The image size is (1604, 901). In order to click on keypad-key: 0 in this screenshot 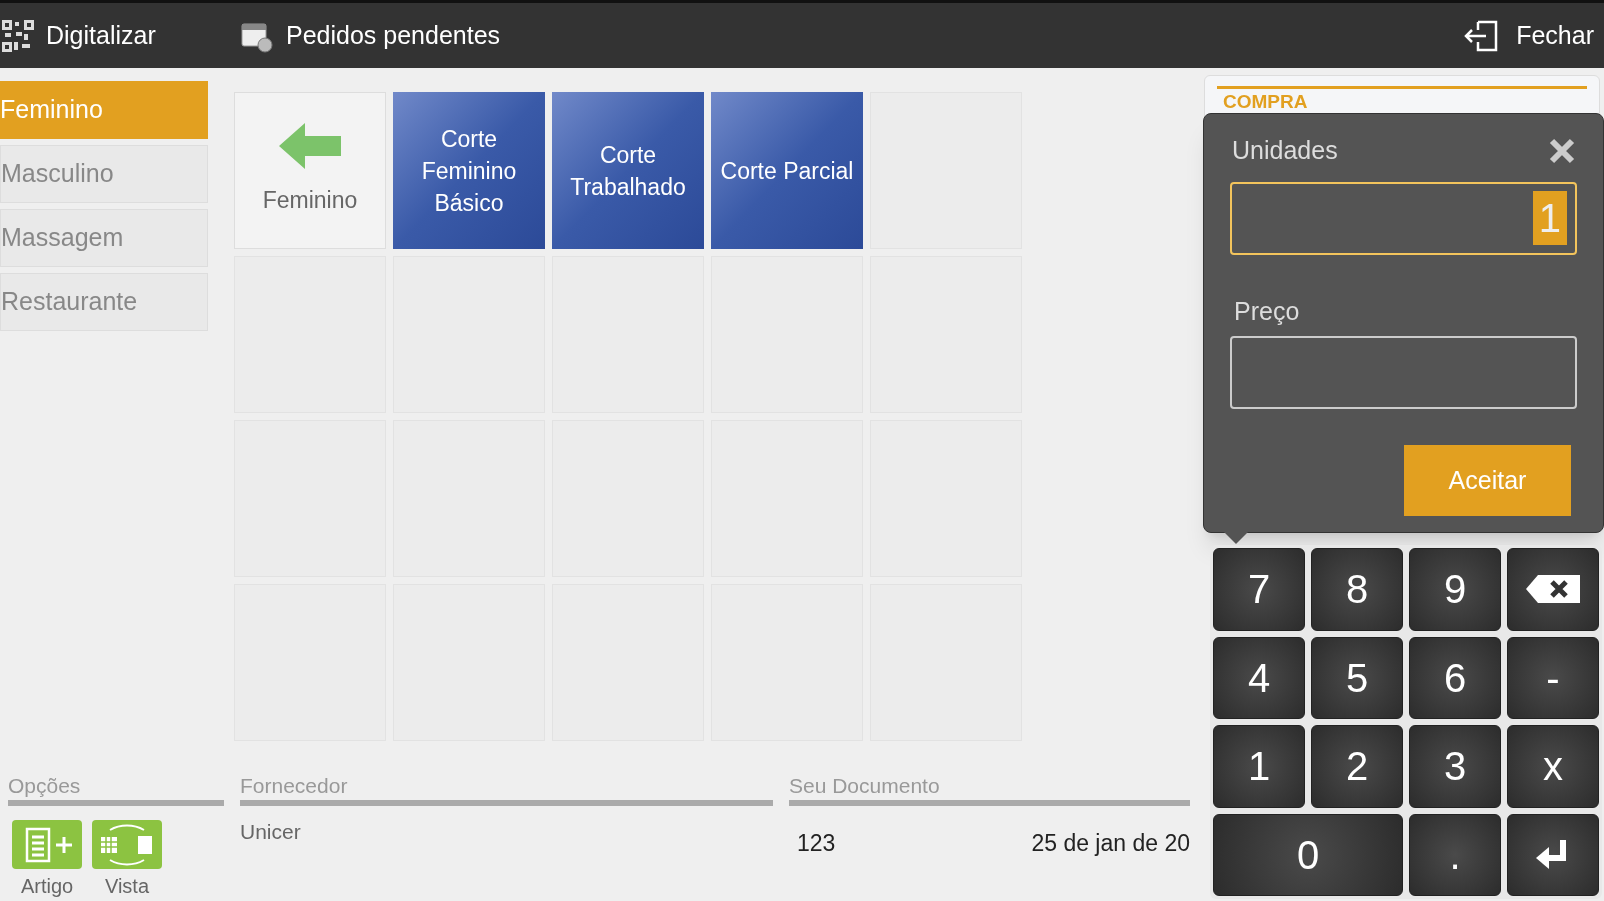, I will do `click(1308, 854)`.